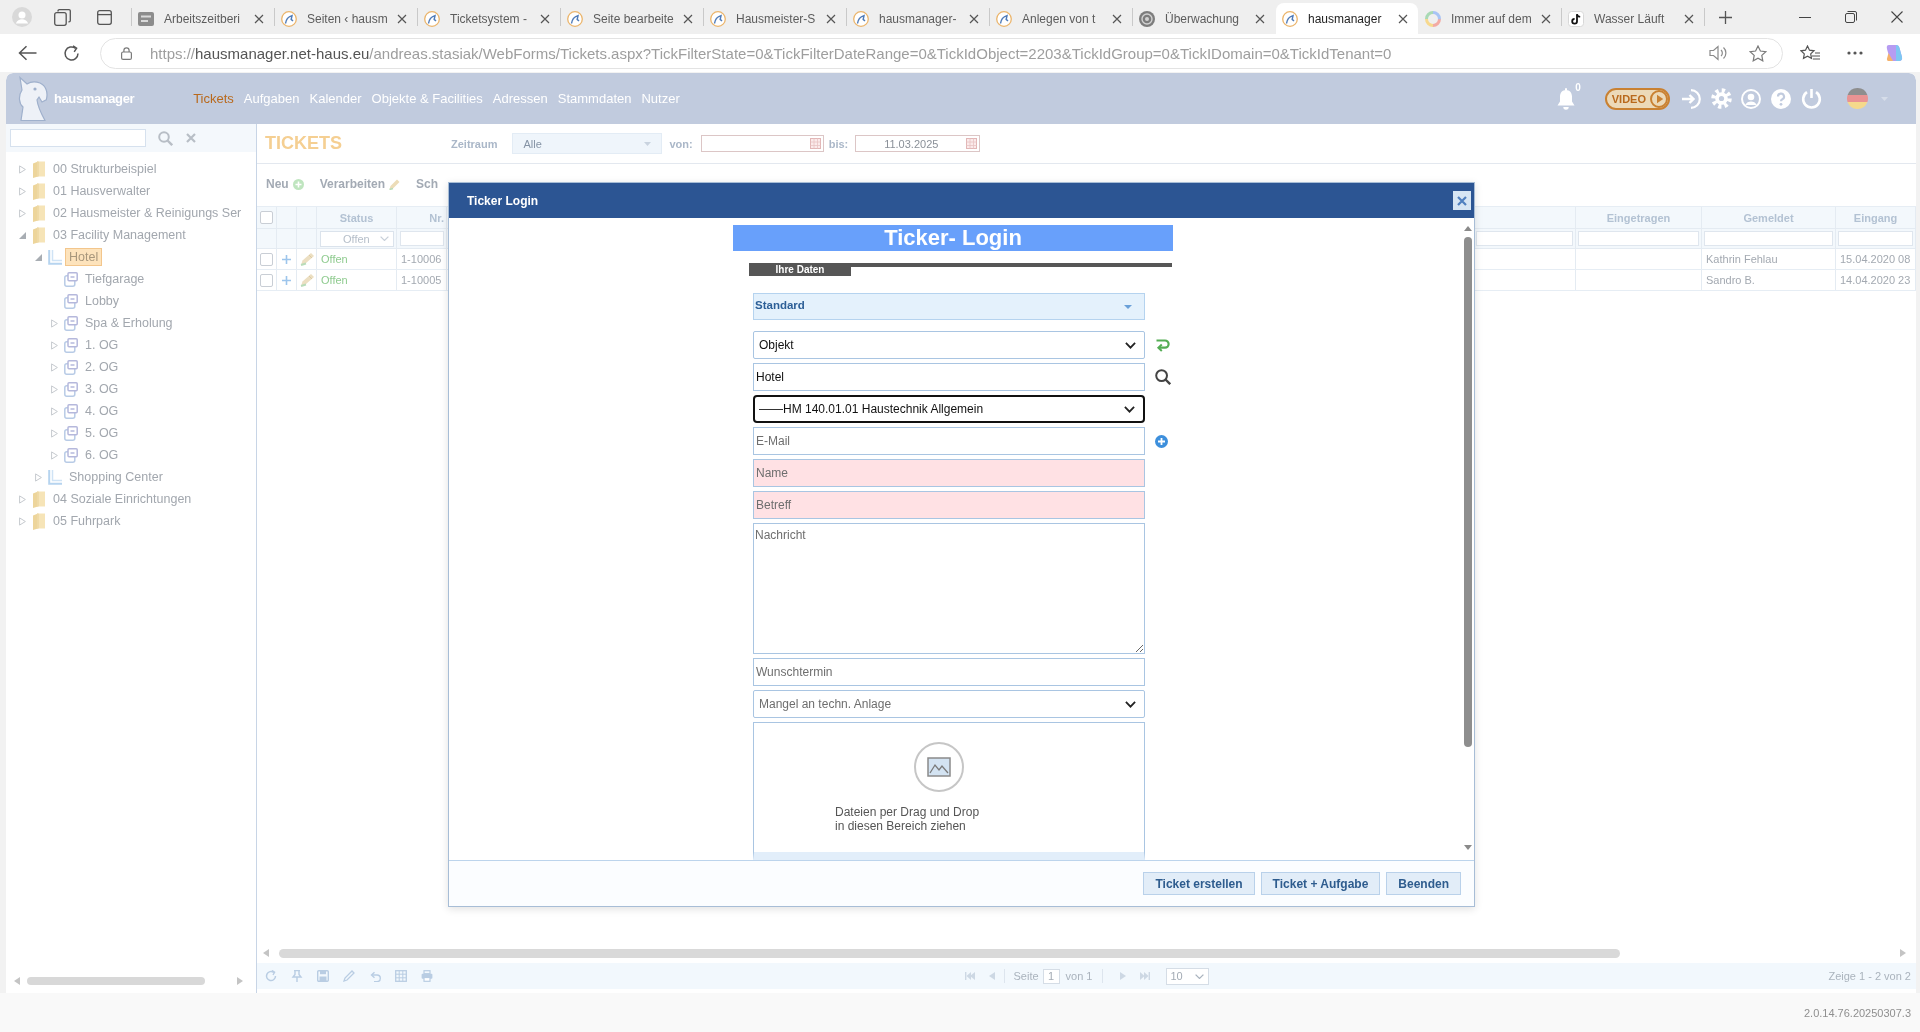 The width and height of the screenshot is (1920, 1032). What do you see at coordinates (949, 588) in the screenshot?
I see `text-area: Nachricht` at bounding box center [949, 588].